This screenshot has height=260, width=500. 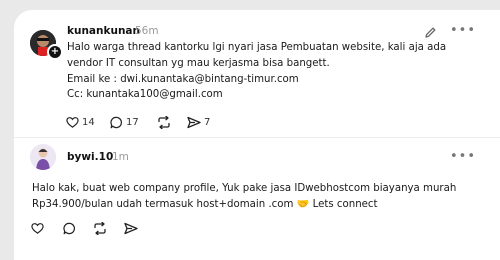 I want to click on username: bywi.10, so click(x=90, y=157).